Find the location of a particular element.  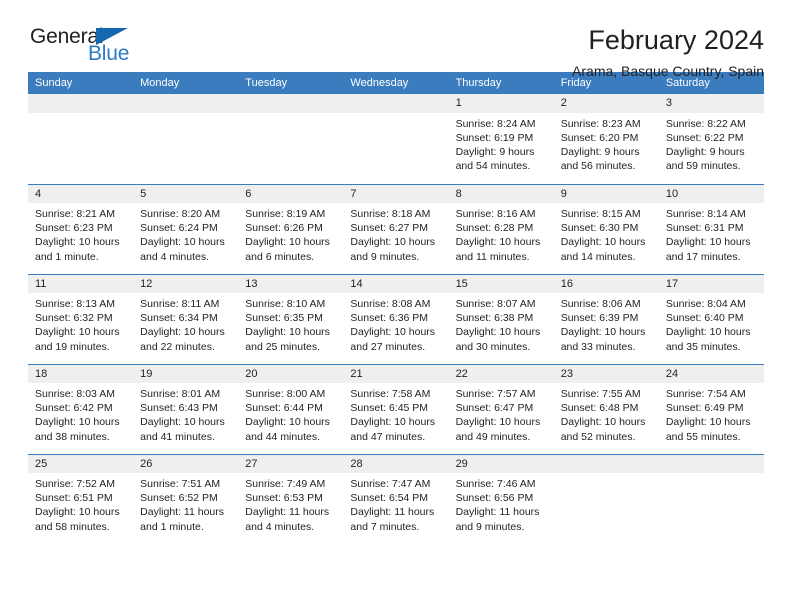

sunrise-text: Sunrise: 7:46 AM is located at coordinates (495, 484).